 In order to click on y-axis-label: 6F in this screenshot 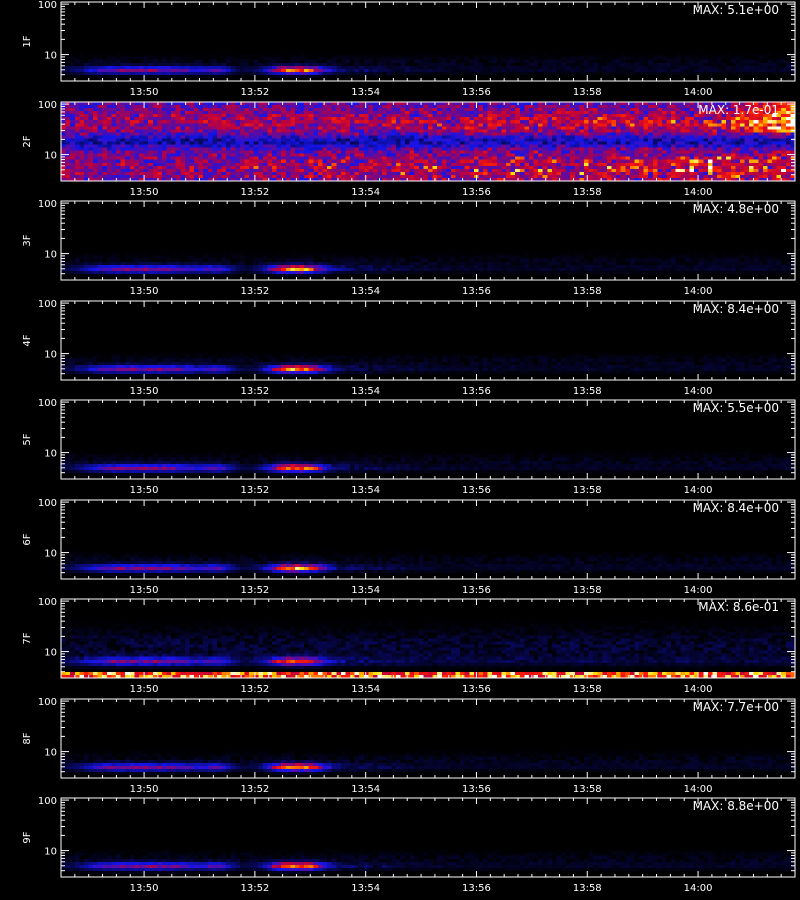, I will do `click(27, 539)`.